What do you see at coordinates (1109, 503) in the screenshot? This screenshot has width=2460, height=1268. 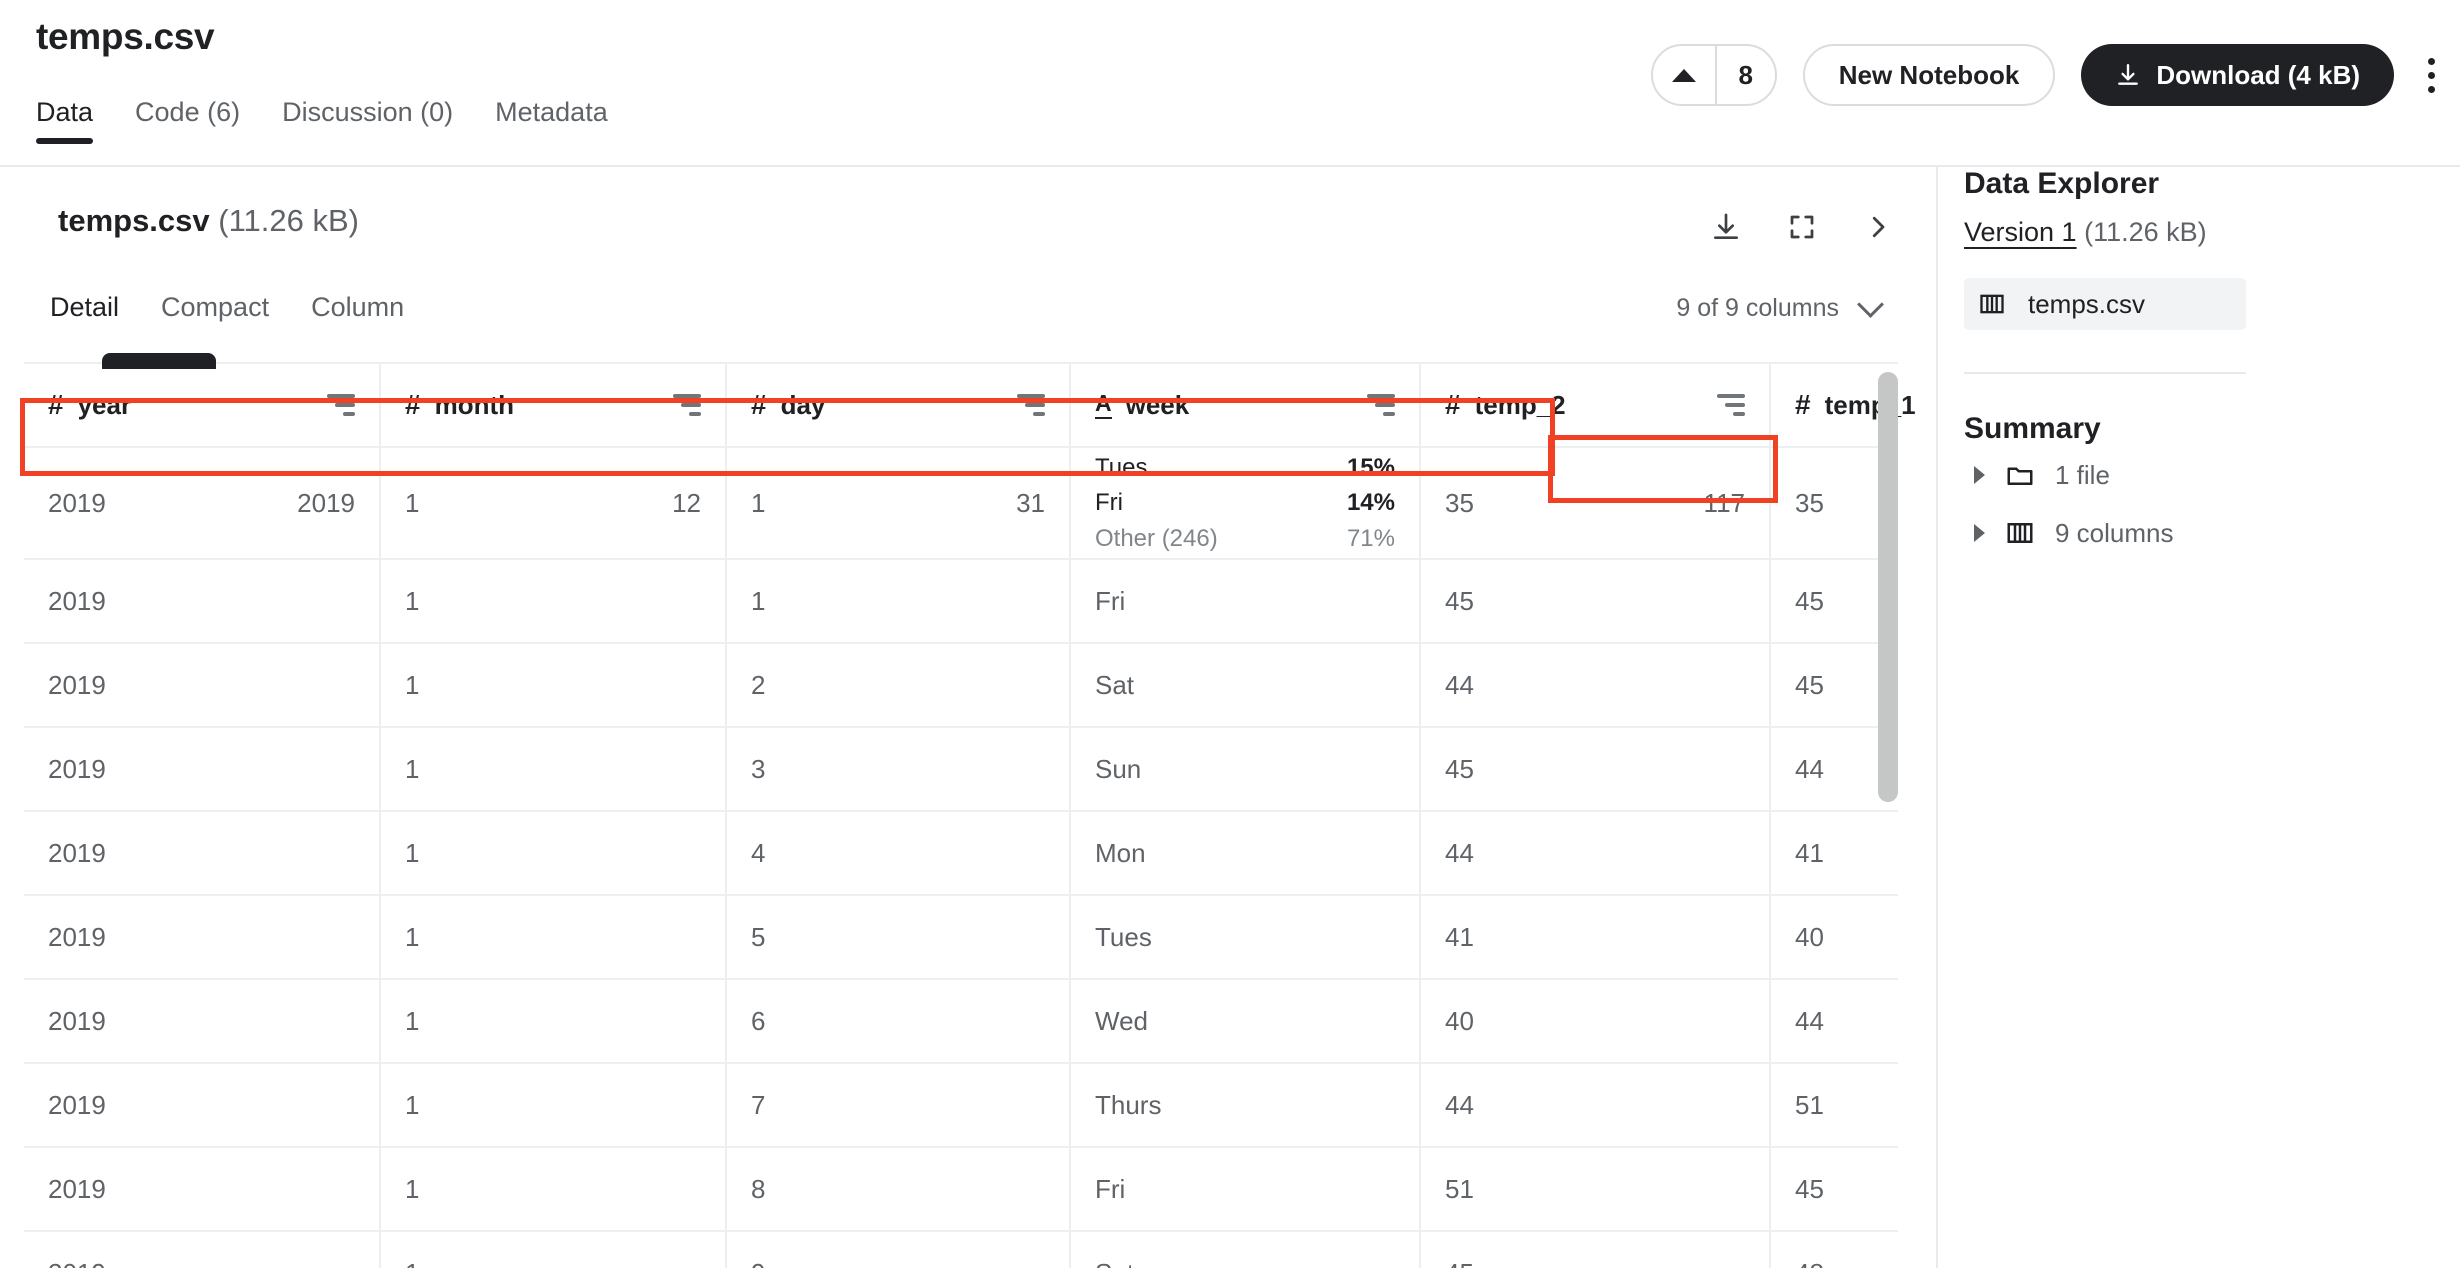 I see `category-label: Fri` at bounding box center [1109, 503].